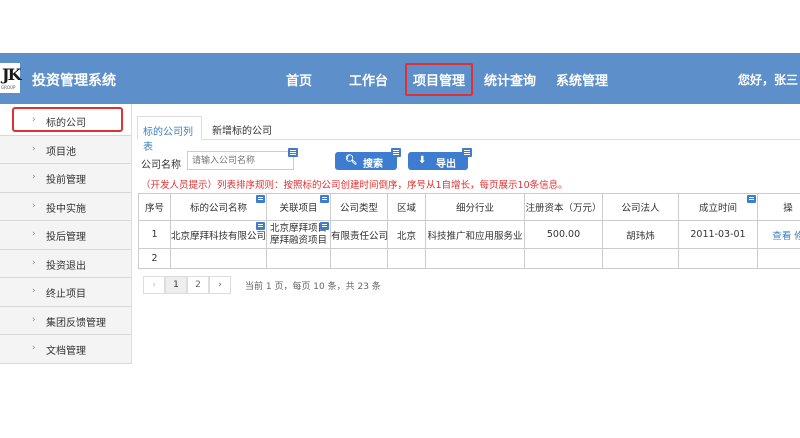 This screenshot has width=800, height=438. Describe the element at coordinates (468, 134) in the screenshot. I see `content-tabs: 标的公司列表 新增标的公司` at that location.